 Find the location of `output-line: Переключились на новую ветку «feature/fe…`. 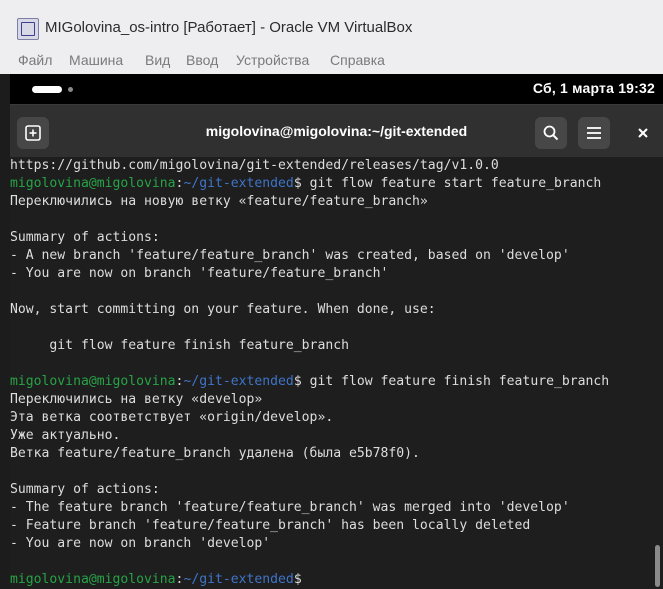

output-line: Переключились на новую ветку «feature/fe… is located at coordinates (219, 201).